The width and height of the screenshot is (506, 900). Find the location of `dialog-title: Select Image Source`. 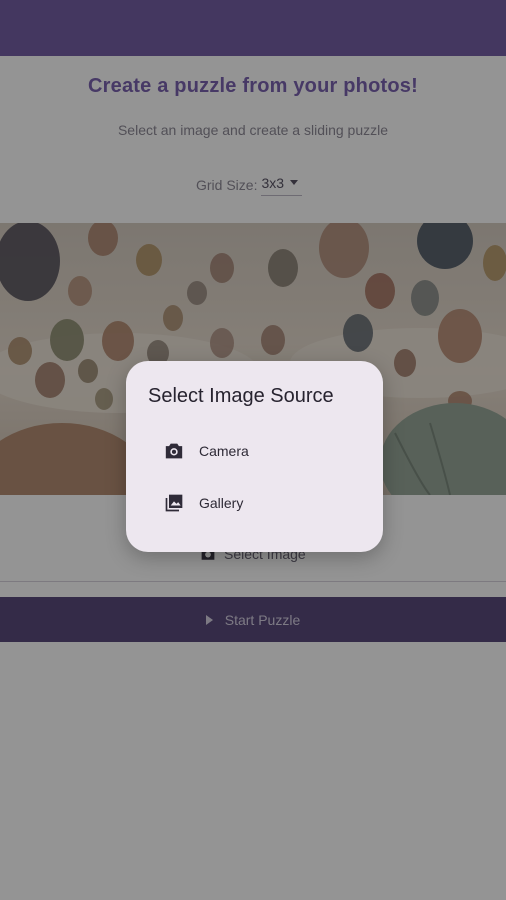

dialog-title: Select Image Source is located at coordinates (241, 396).